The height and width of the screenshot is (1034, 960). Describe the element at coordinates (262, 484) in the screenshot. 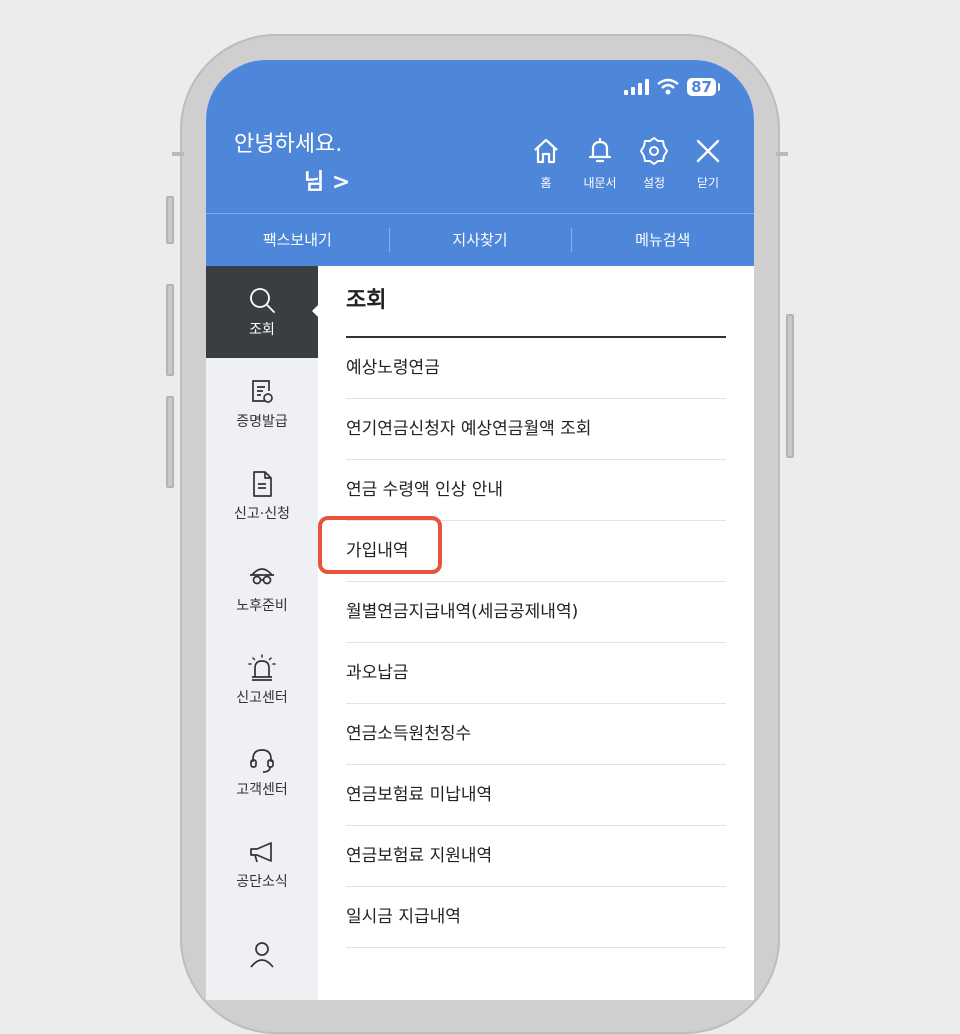

I see `document-icon` at that location.